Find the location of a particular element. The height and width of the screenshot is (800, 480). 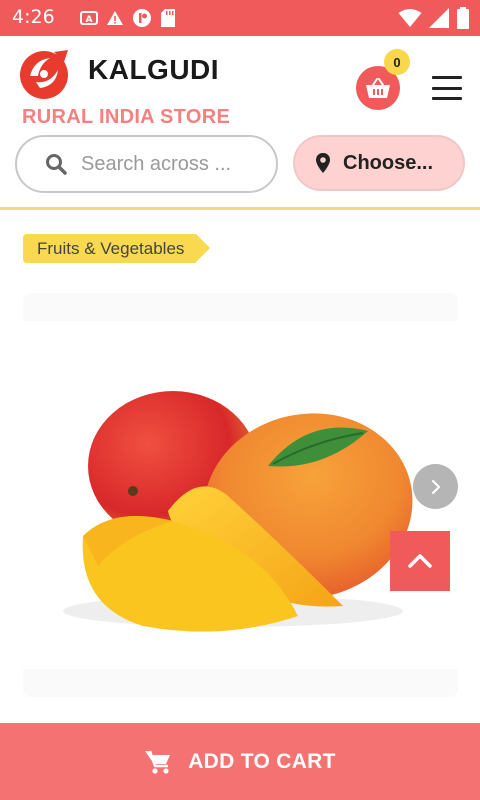

map-pin-icon is located at coordinates (323, 163).